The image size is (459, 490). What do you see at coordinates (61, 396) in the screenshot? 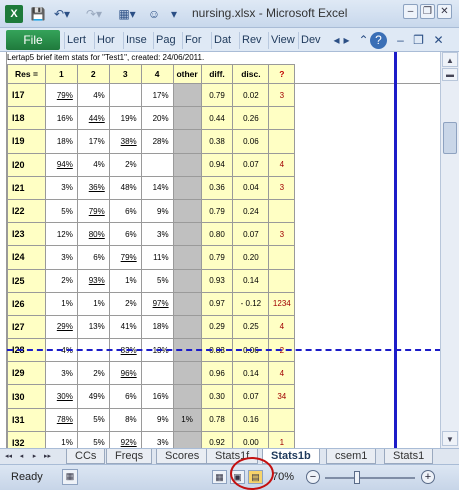
I see `option-1-cell: 30%` at bounding box center [61, 396].